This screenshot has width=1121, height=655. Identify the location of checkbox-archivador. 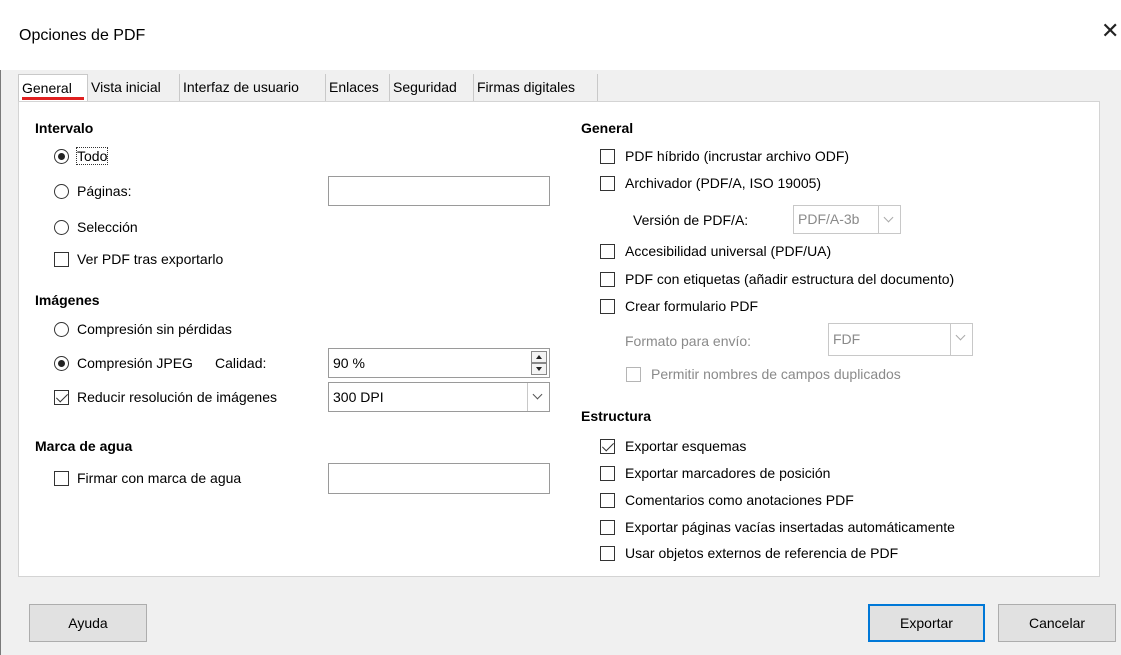
(607, 183).